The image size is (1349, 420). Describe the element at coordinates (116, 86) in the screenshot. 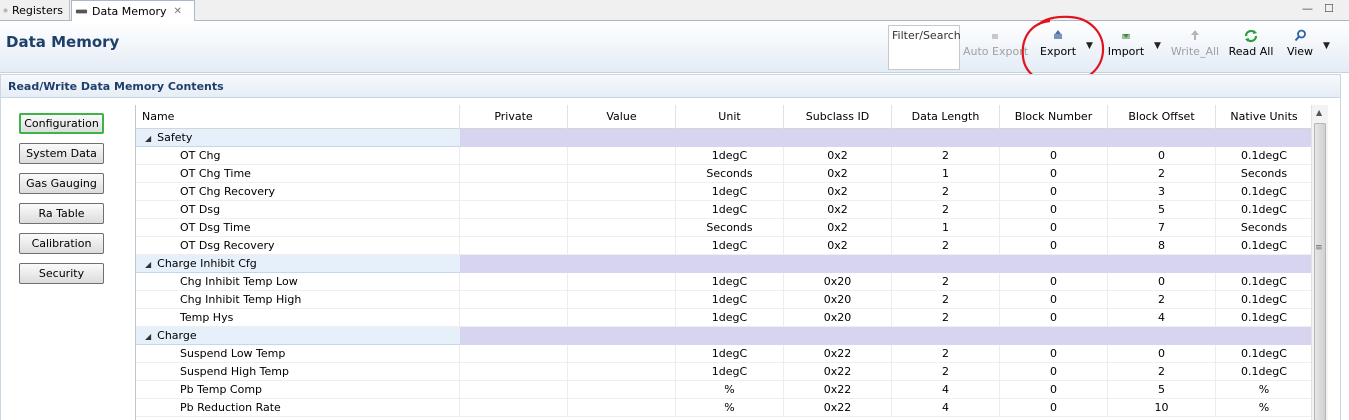

I see `section-title: Read/Write Data Memory Contents` at that location.